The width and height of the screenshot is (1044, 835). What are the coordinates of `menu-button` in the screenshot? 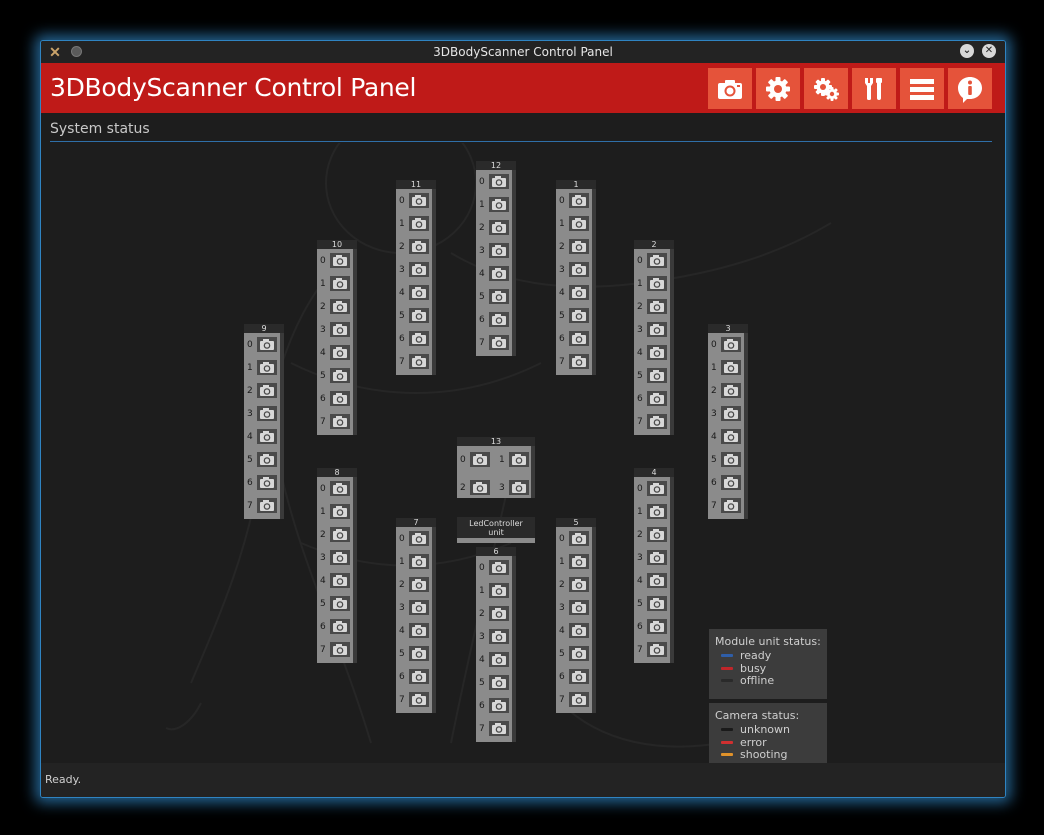 It's located at (922, 88).